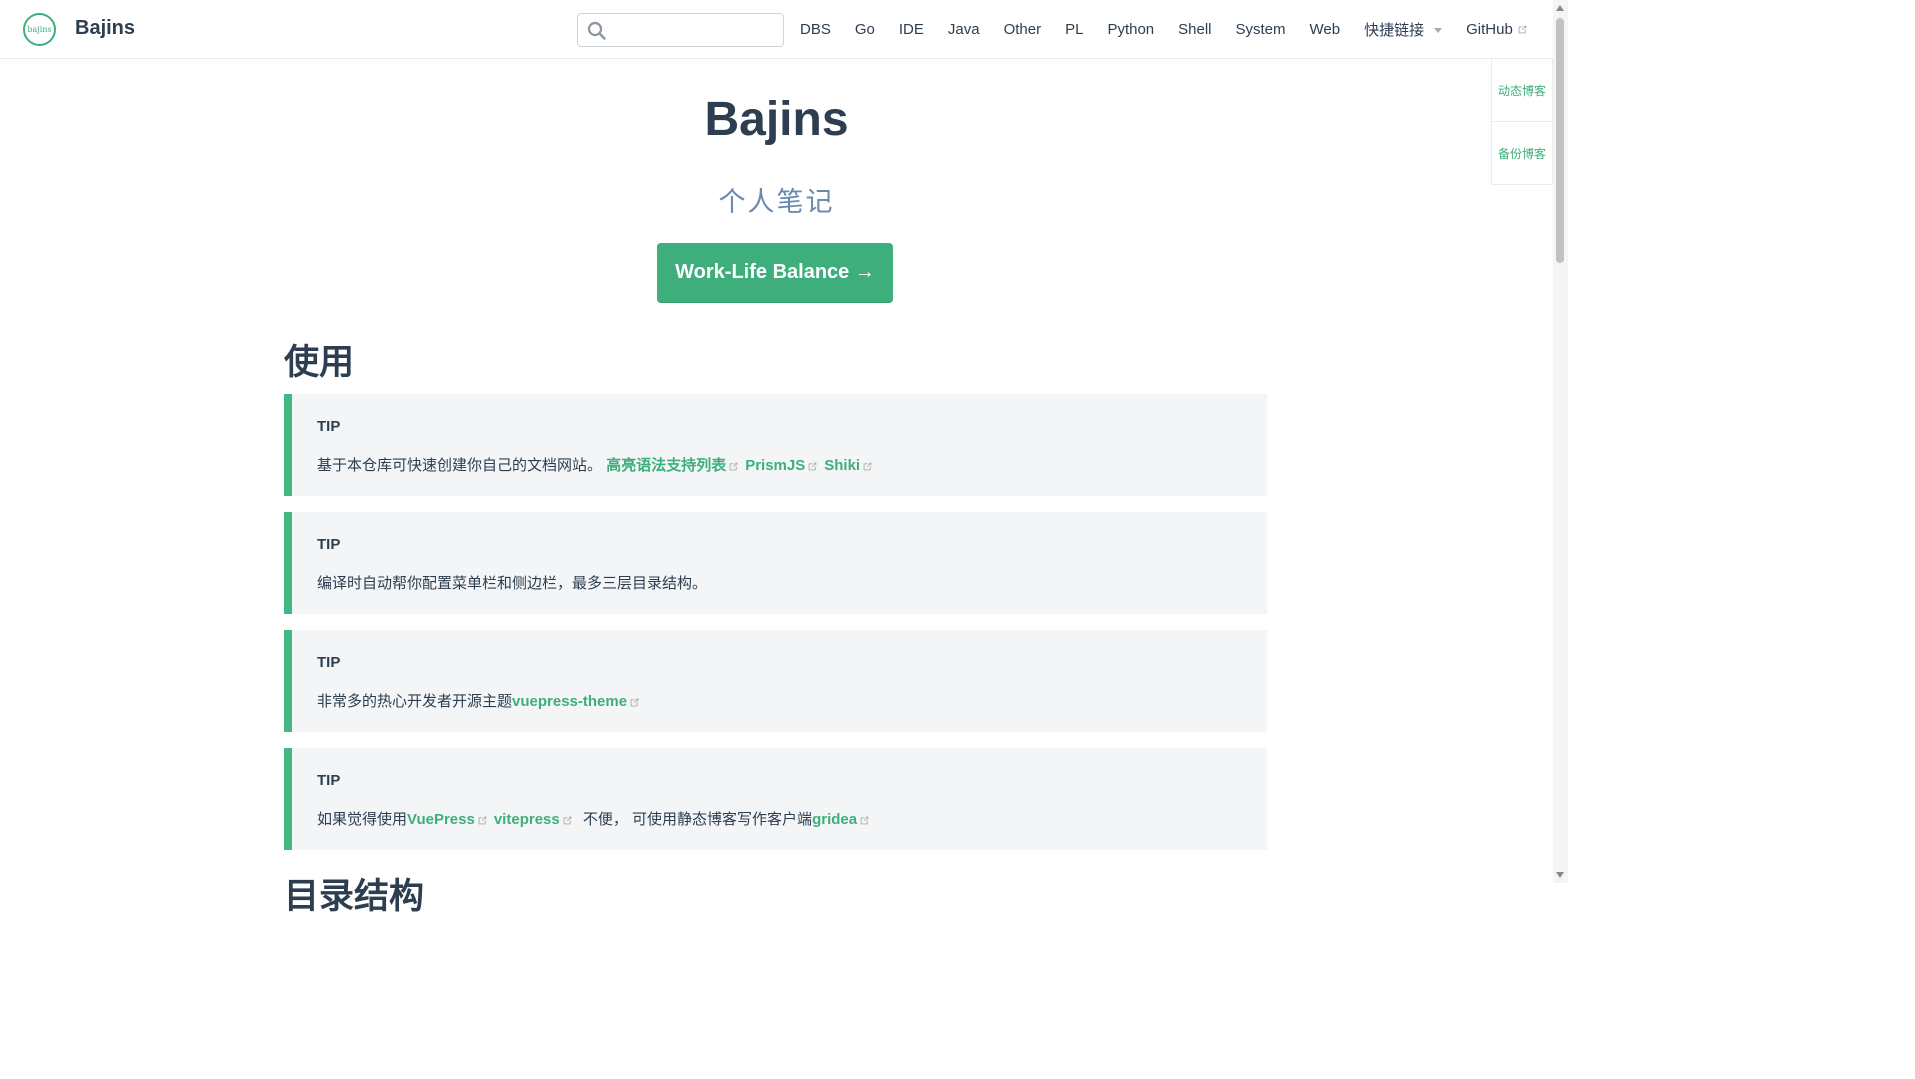 The image size is (1915, 1079). What do you see at coordinates (964, 29) in the screenshot?
I see `nav-link-java: Java` at bounding box center [964, 29].